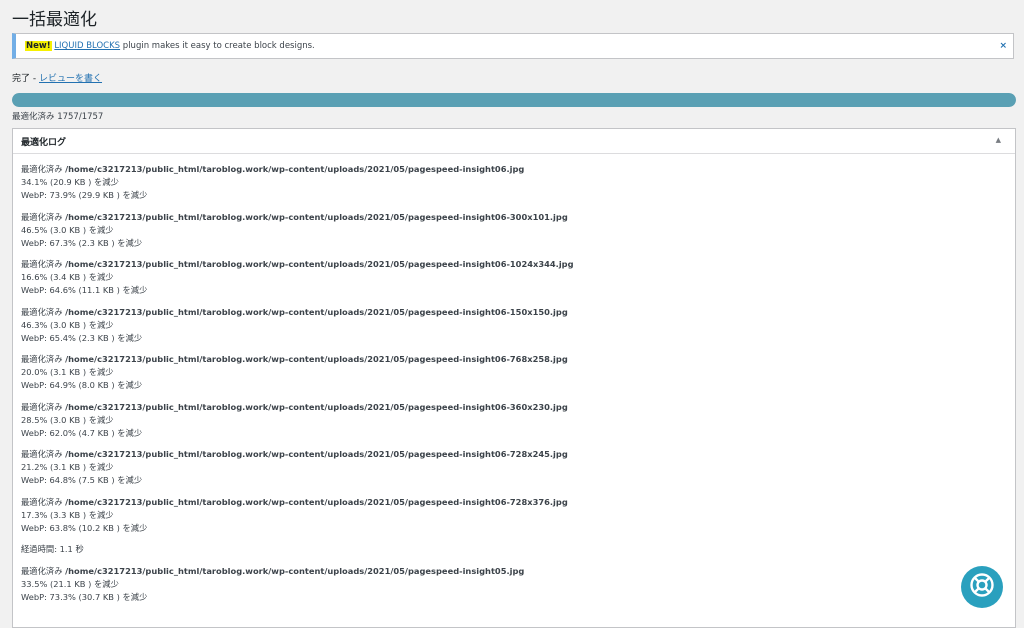  I want to click on log-entry-webp: WebP: 64.6% (11.1 KB ) を減少, so click(84, 290).